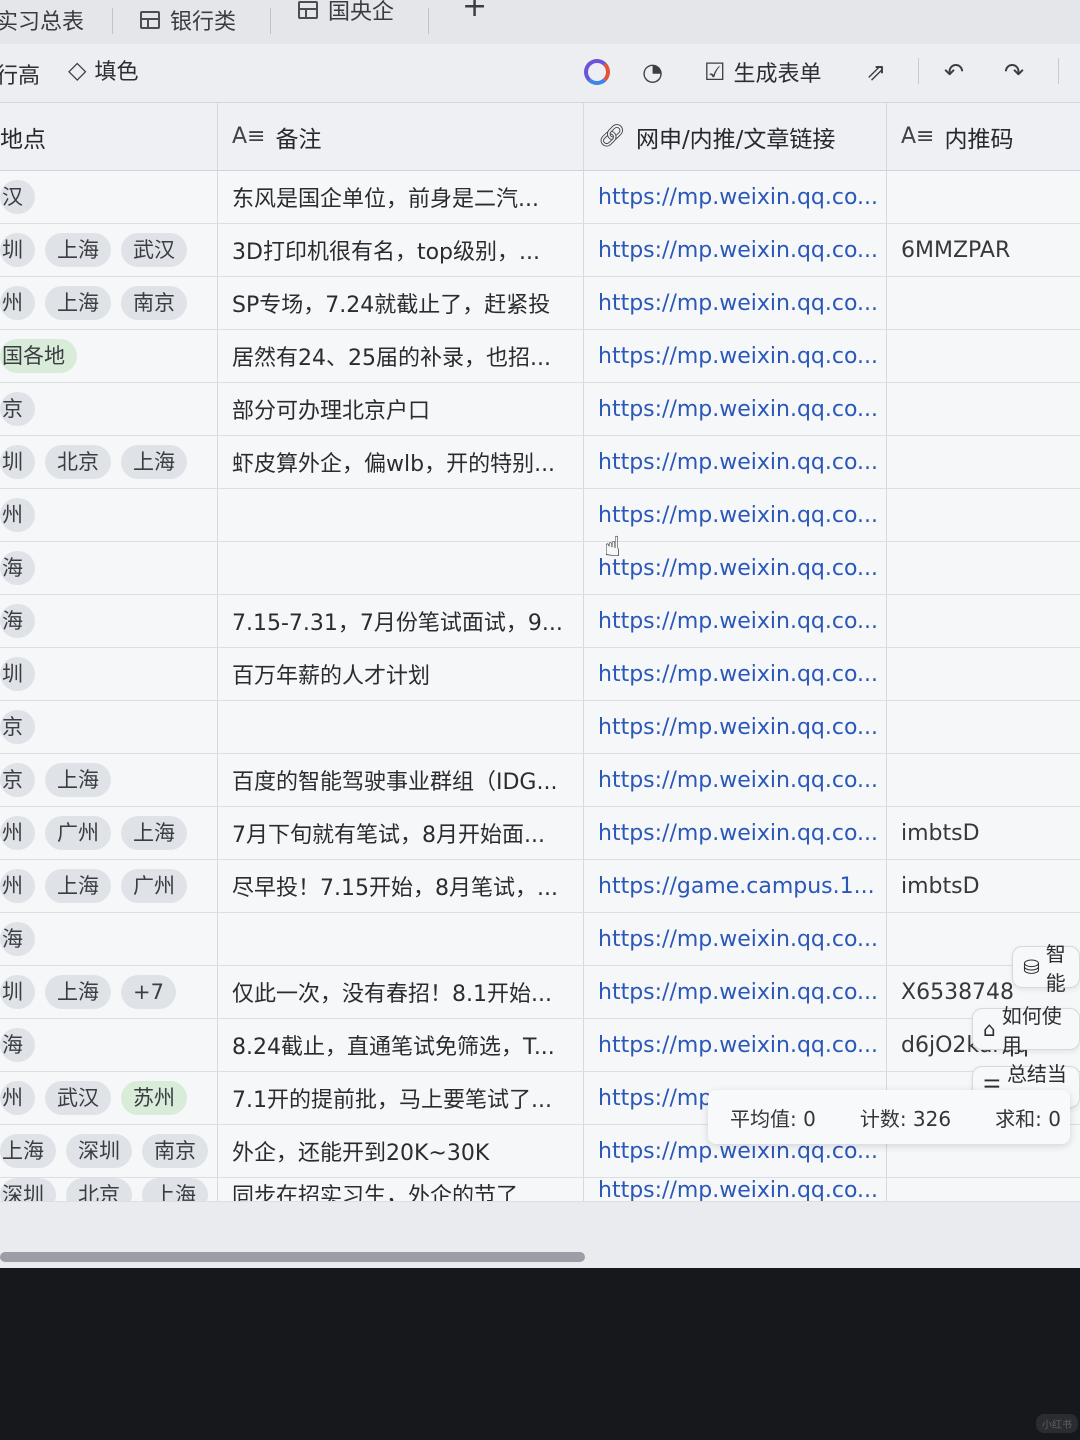 Image resolution: width=1080 pixels, height=1440 pixels. Describe the element at coordinates (401, 136) in the screenshot. I see `column-header-note: A≡ 备注` at that location.